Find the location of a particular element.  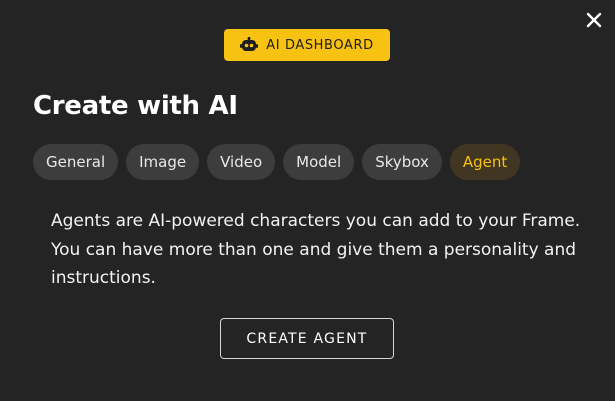

create-agent-button: CREATE AGENT is located at coordinates (307, 338).